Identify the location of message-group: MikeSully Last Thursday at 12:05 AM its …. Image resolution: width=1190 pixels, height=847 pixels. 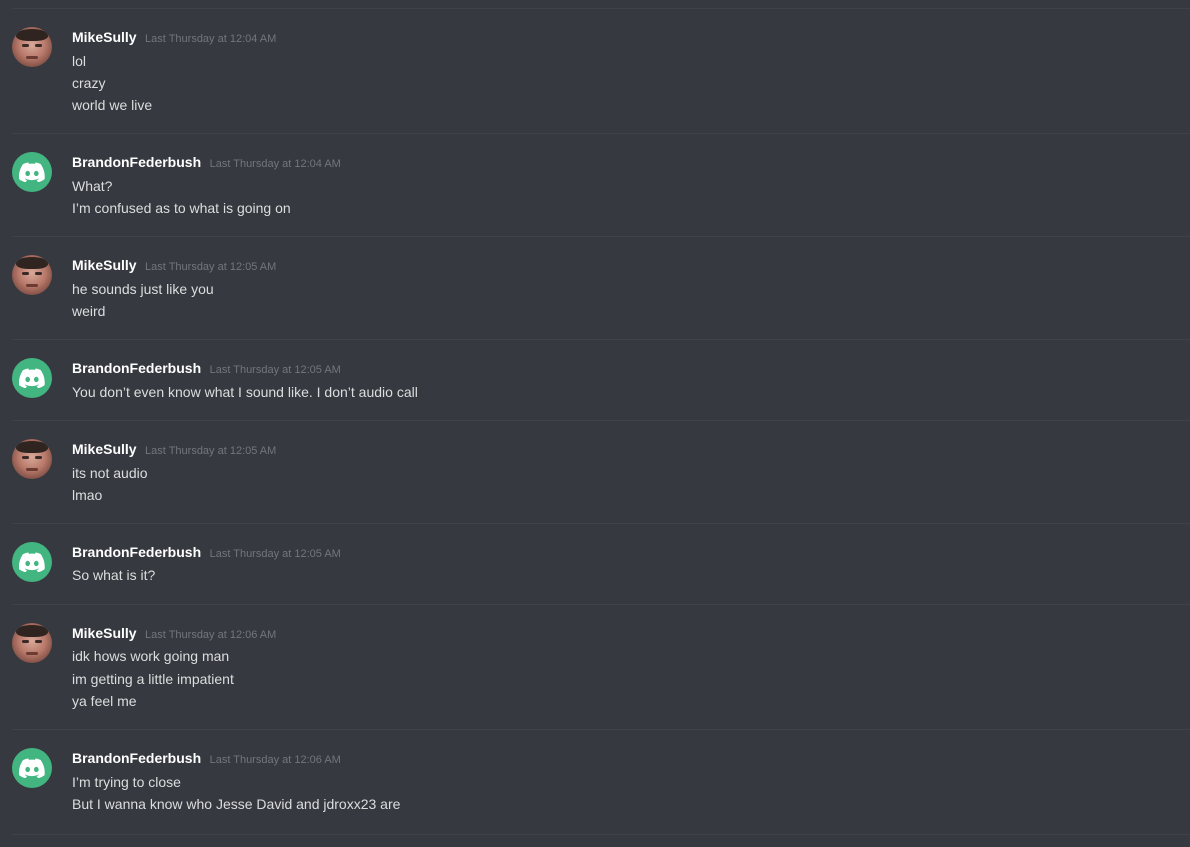
(601, 472).